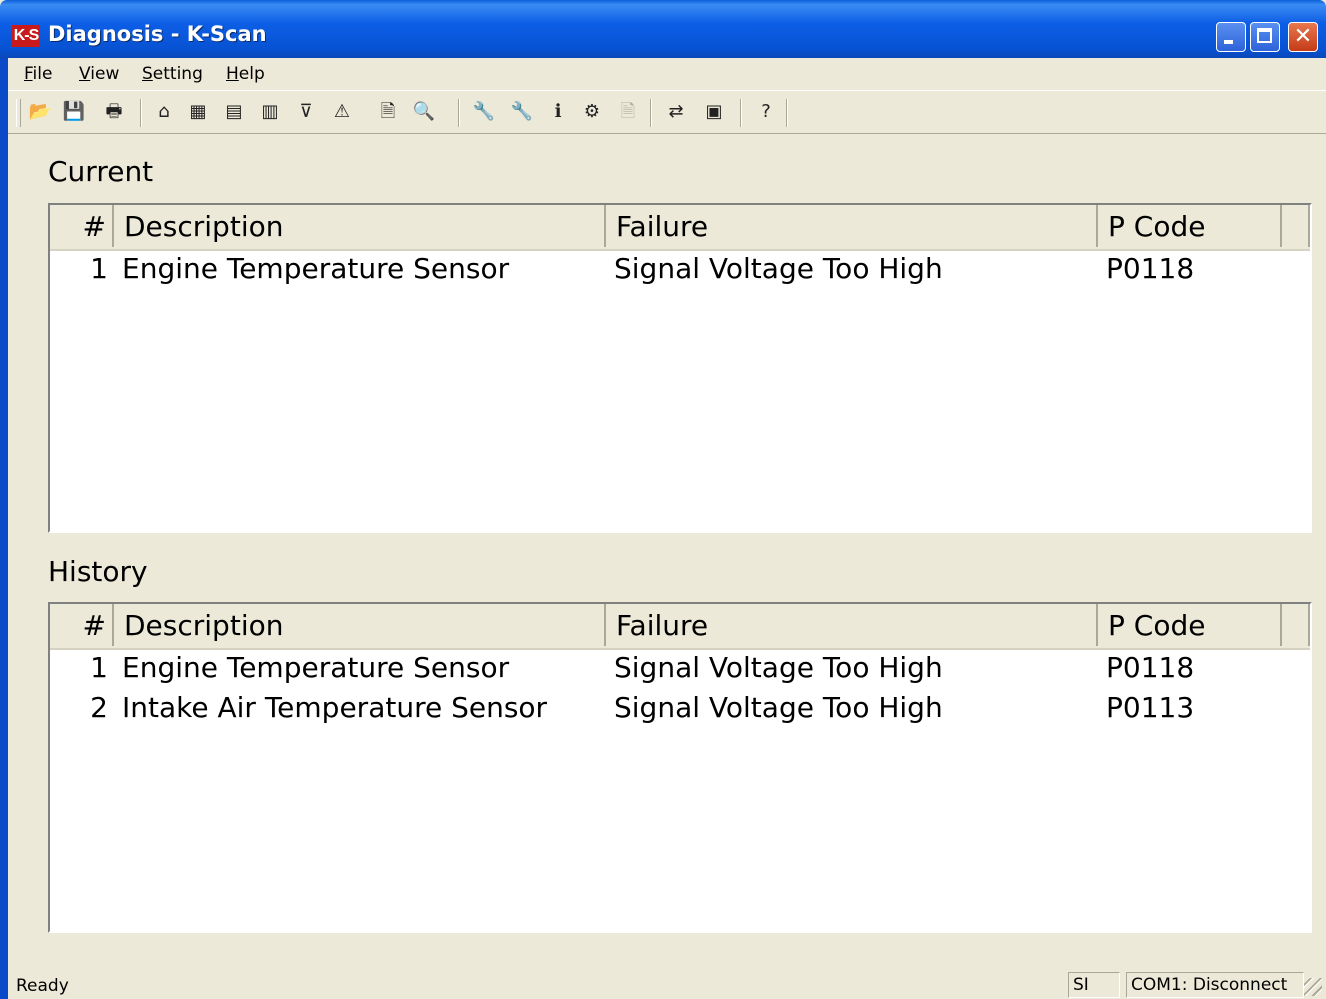  Describe the element at coordinates (18, 113) in the screenshot. I see `toolbar-grip` at that location.